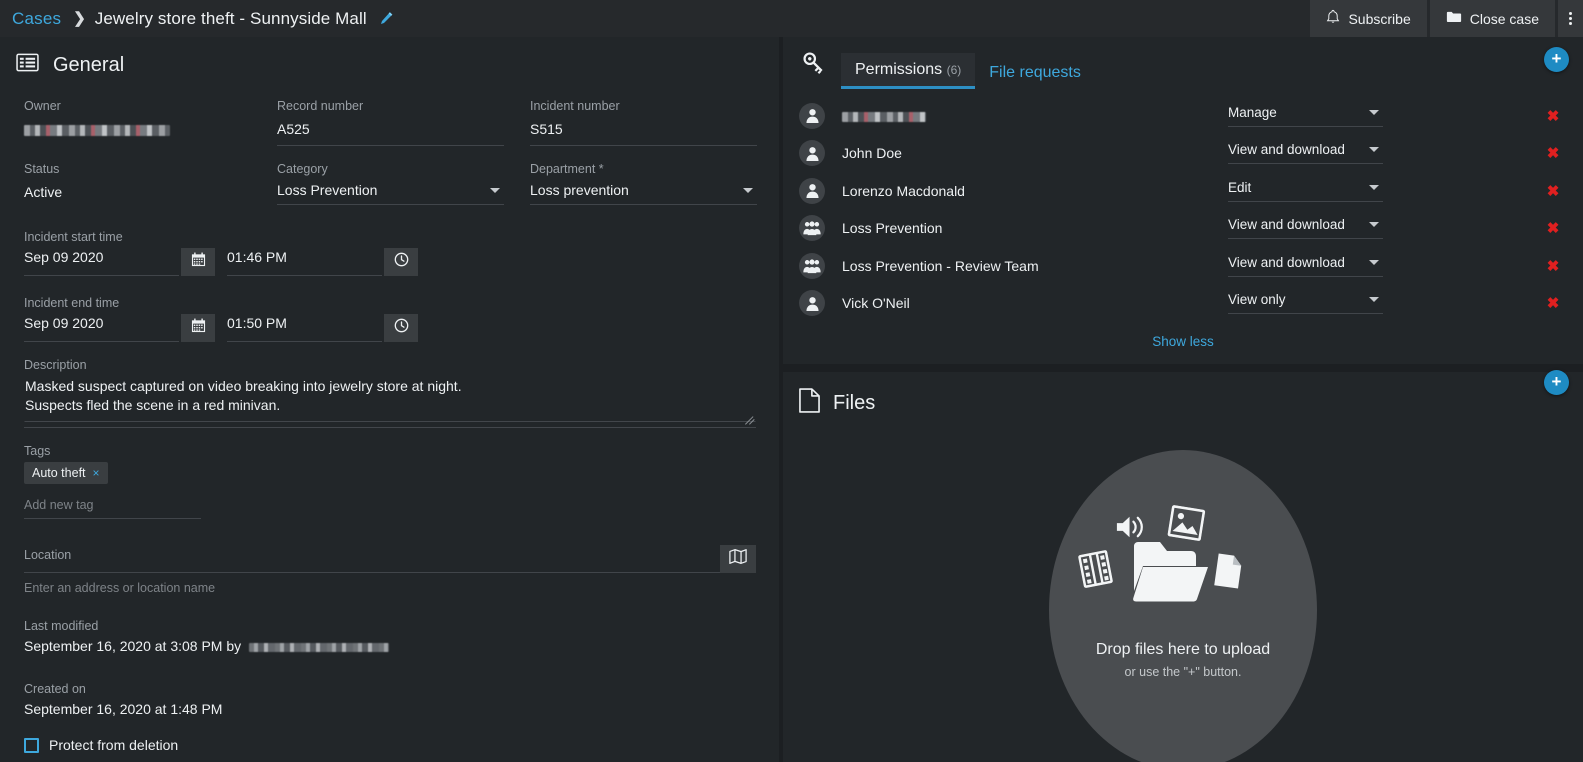 The image size is (1583, 762). I want to click on record-number-field: Record number A525, so click(403, 122).